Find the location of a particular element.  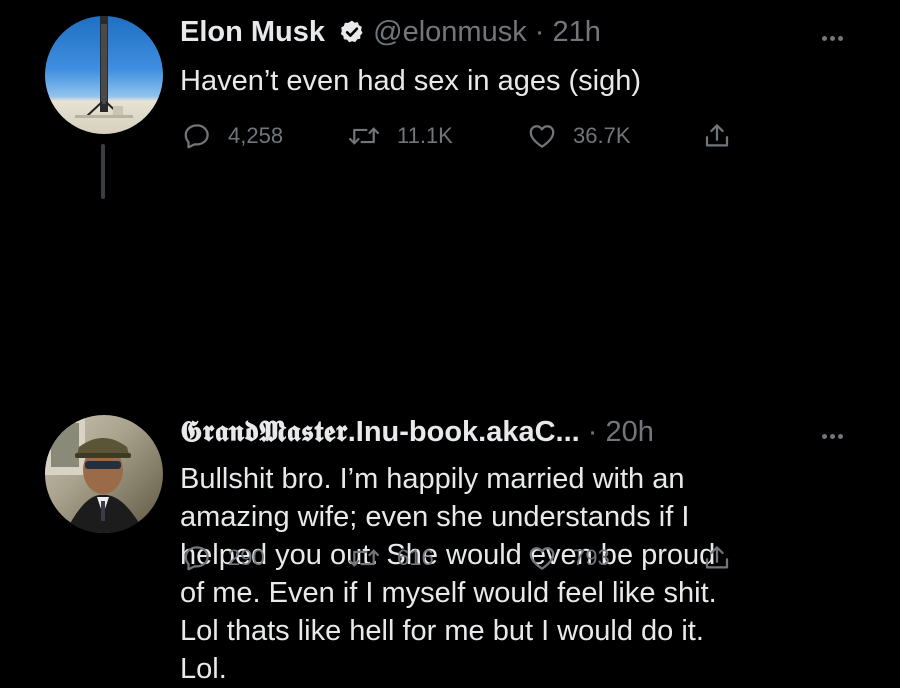

like-count: 36.7K is located at coordinates (602, 135).